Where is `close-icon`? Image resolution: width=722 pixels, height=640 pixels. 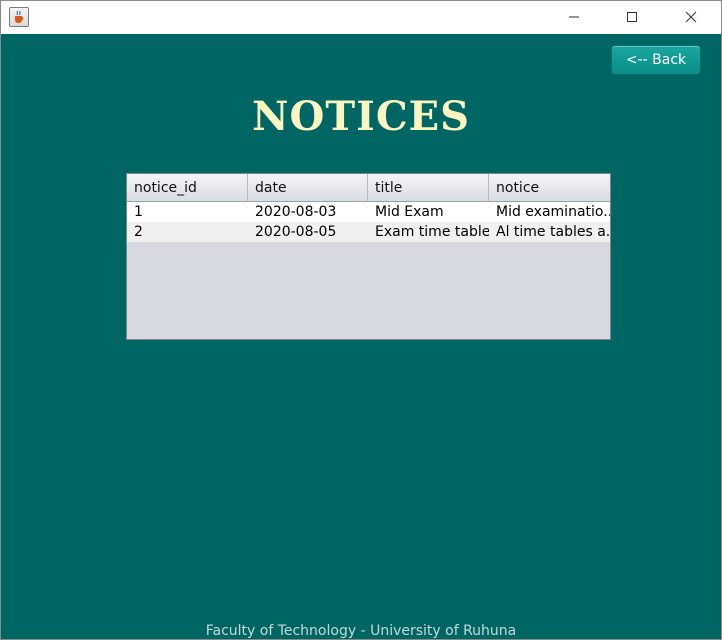
close-icon is located at coordinates (691, 17).